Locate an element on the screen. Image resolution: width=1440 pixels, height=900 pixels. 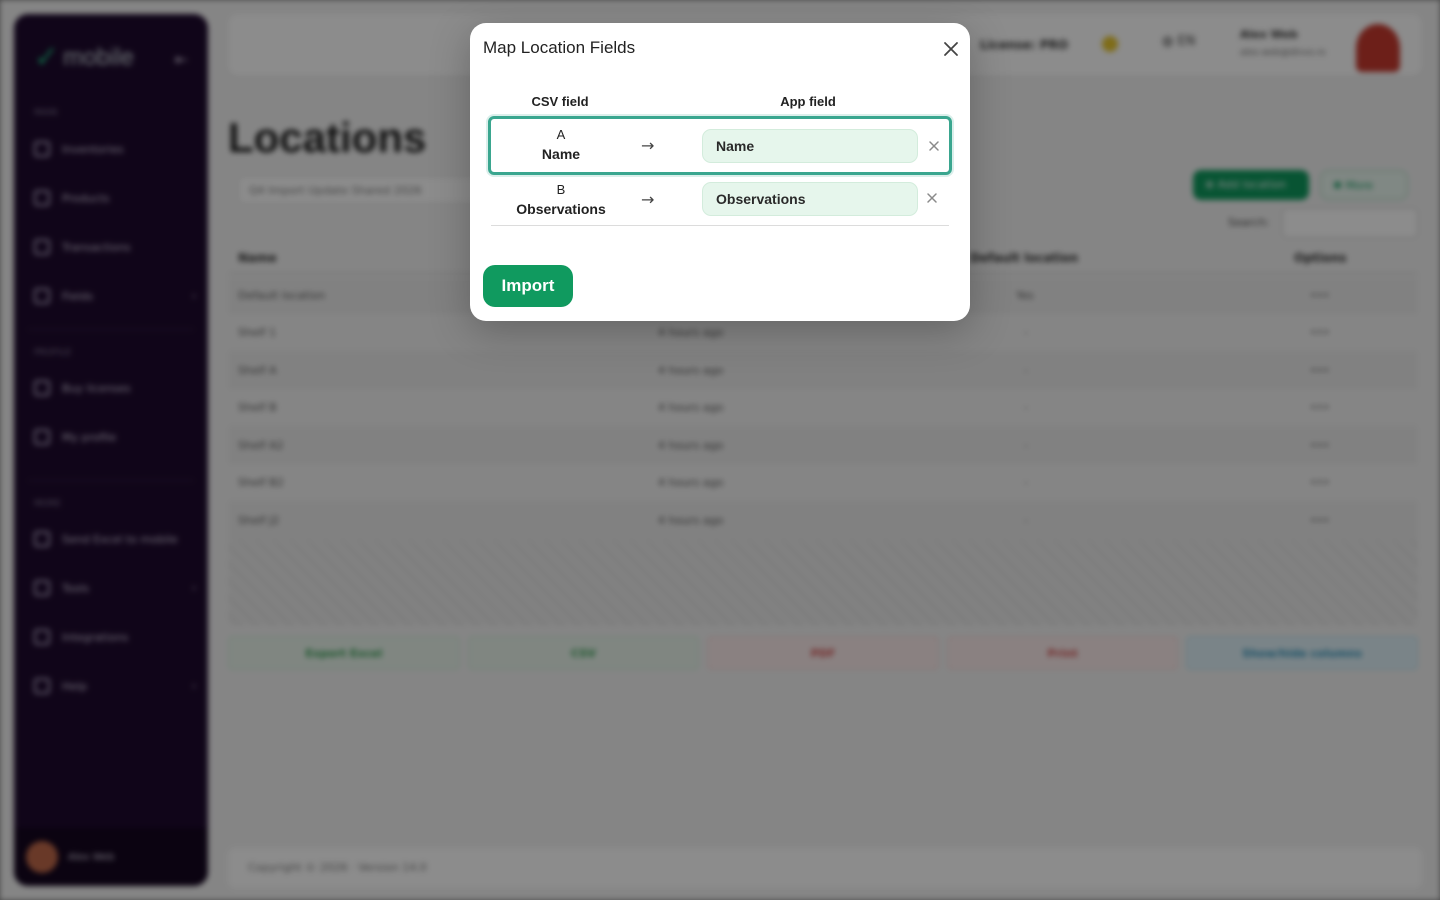
csv-field-cell: A Name is located at coordinates (561, 146).